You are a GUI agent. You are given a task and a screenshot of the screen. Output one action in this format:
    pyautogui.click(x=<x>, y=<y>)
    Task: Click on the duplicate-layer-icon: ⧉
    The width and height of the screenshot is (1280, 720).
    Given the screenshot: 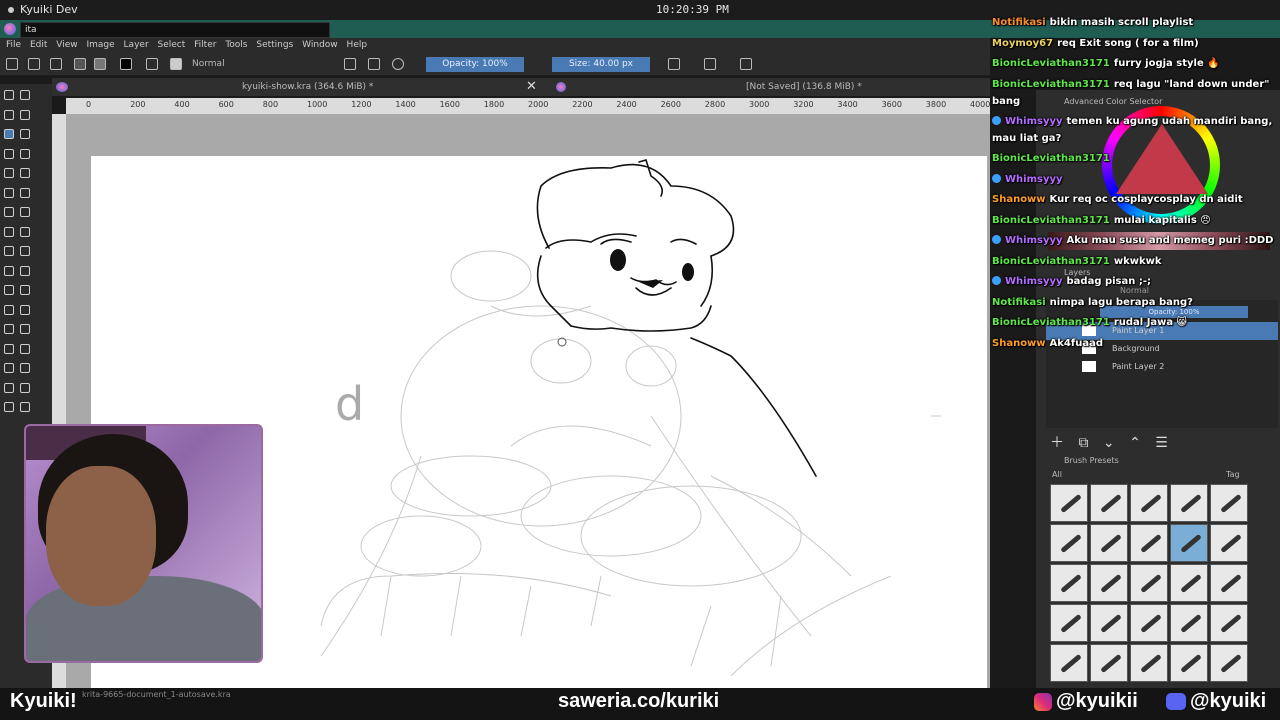 What is the action you would take?
    pyautogui.click(x=1083, y=443)
    